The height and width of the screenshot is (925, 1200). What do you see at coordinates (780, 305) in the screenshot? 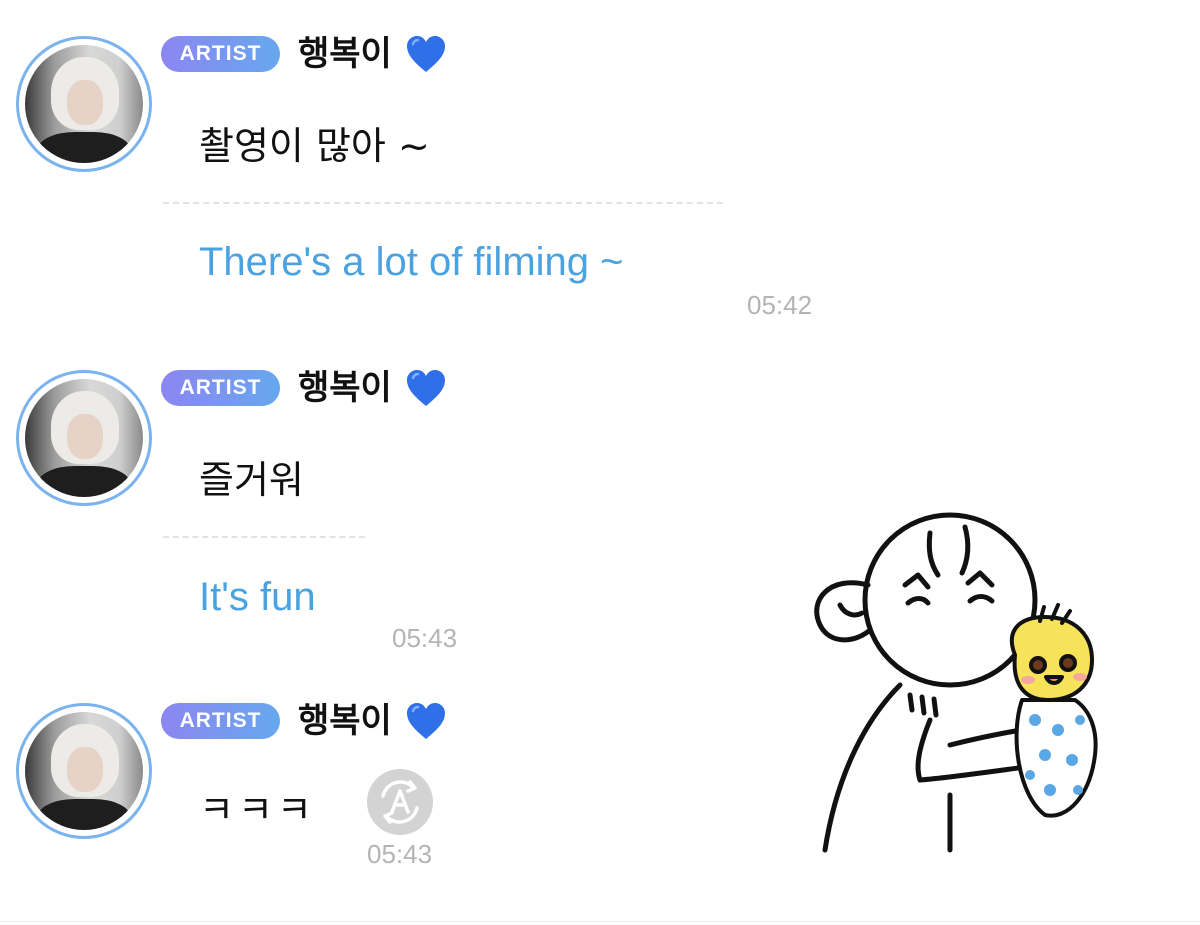
I see `message-time: 05:42` at bounding box center [780, 305].